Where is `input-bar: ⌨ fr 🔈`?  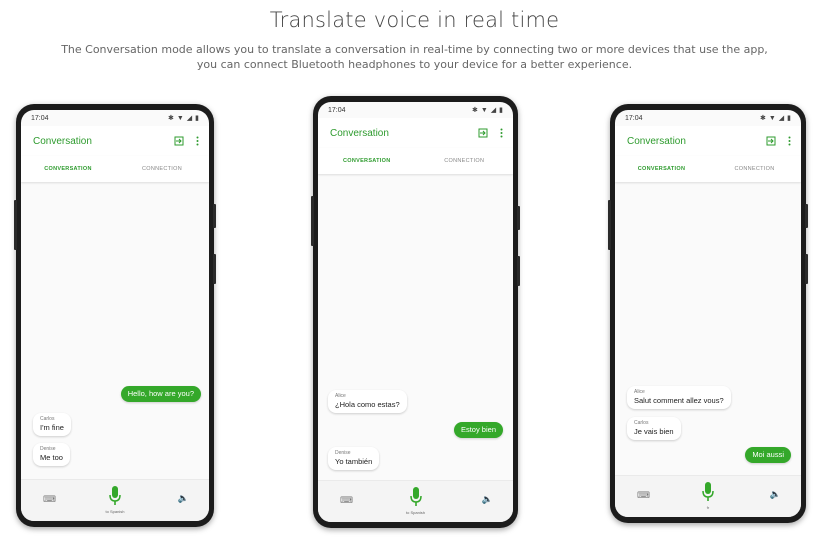 input-bar: ⌨ fr 🔈 is located at coordinates (708, 496).